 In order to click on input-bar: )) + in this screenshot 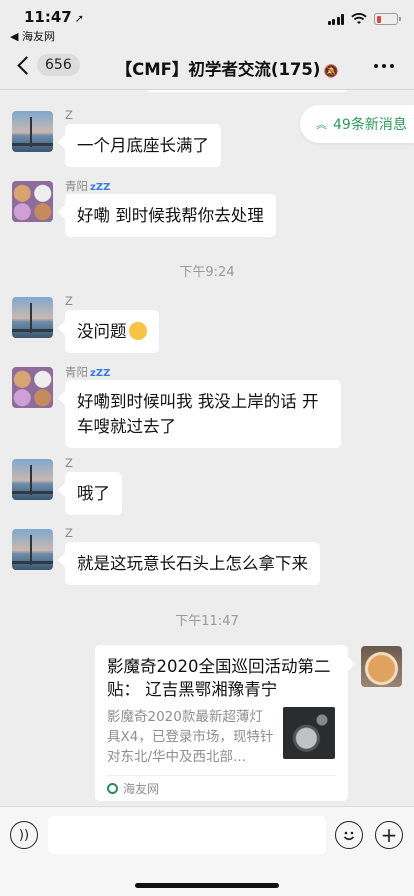, I will do `click(207, 851)`.